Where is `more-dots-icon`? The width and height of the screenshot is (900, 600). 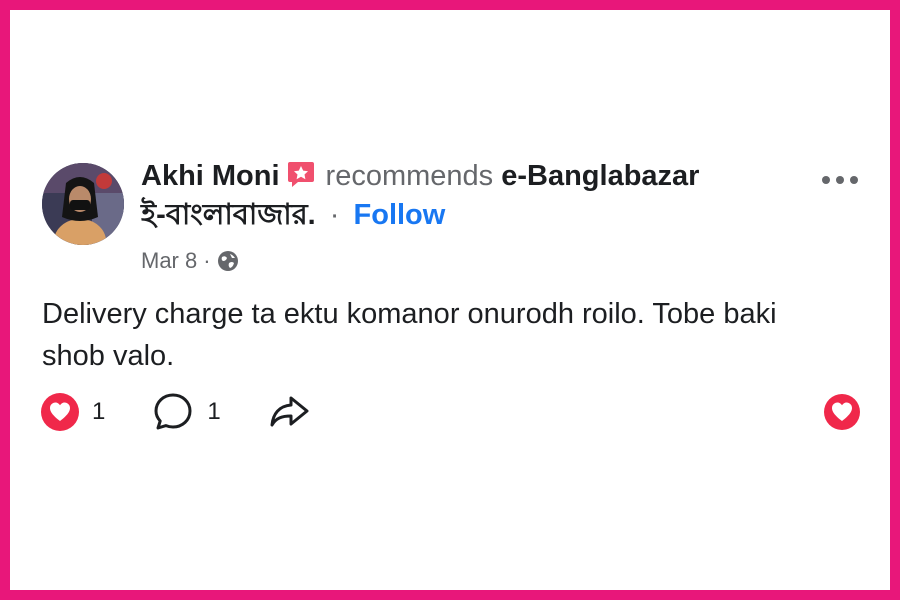
more-dots-icon is located at coordinates (840, 180).